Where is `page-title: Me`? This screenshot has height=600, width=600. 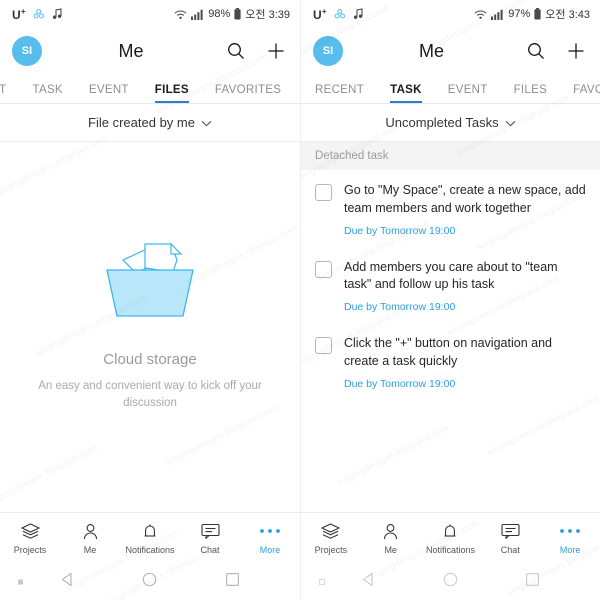
page-title: Me is located at coordinates (431, 50).